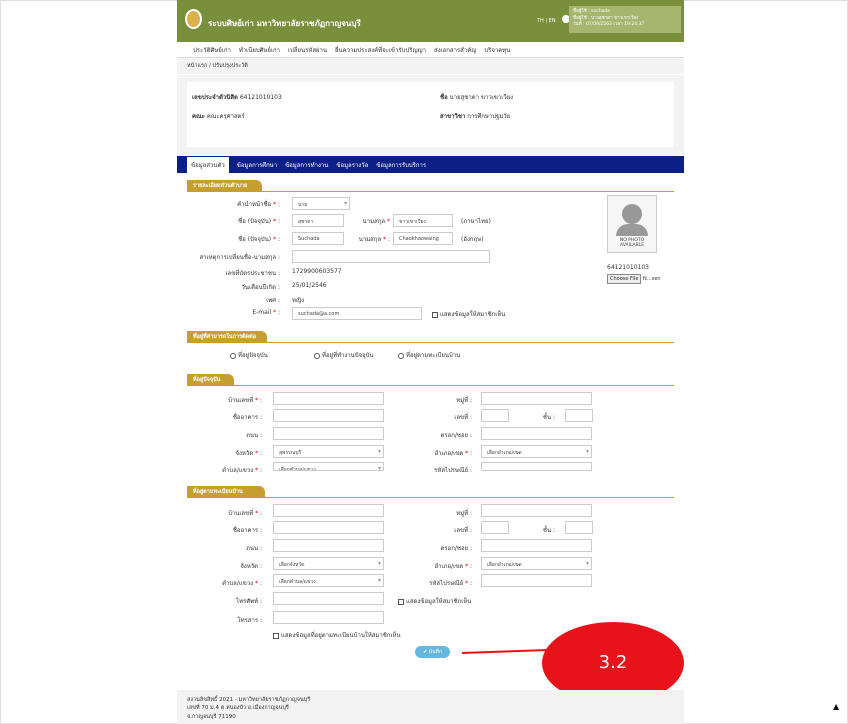 The image size is (848, 724). I want to click on avatar-body-icon, so click(632, 230).